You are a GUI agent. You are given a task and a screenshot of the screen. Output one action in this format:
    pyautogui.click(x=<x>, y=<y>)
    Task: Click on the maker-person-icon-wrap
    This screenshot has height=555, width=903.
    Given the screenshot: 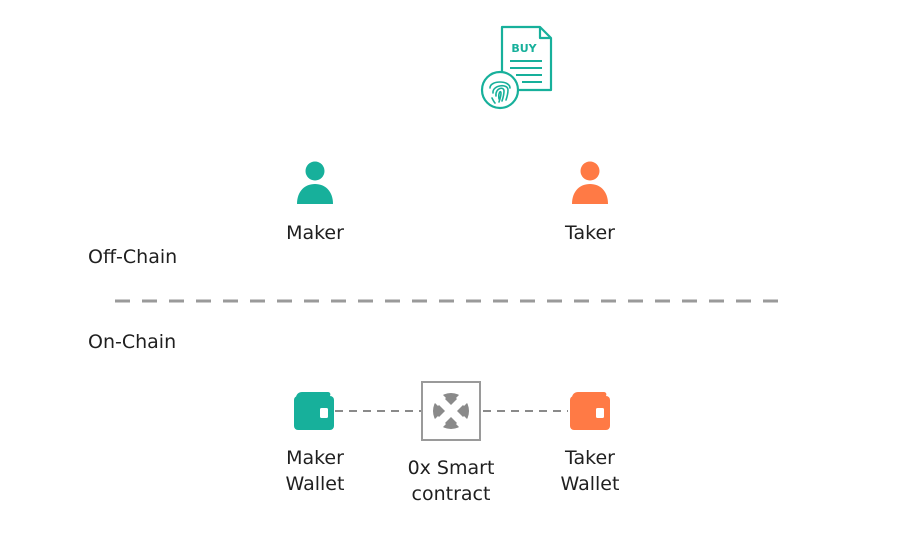 What is the action you would take?
    pyautogui.click(x=315, y=183)
    